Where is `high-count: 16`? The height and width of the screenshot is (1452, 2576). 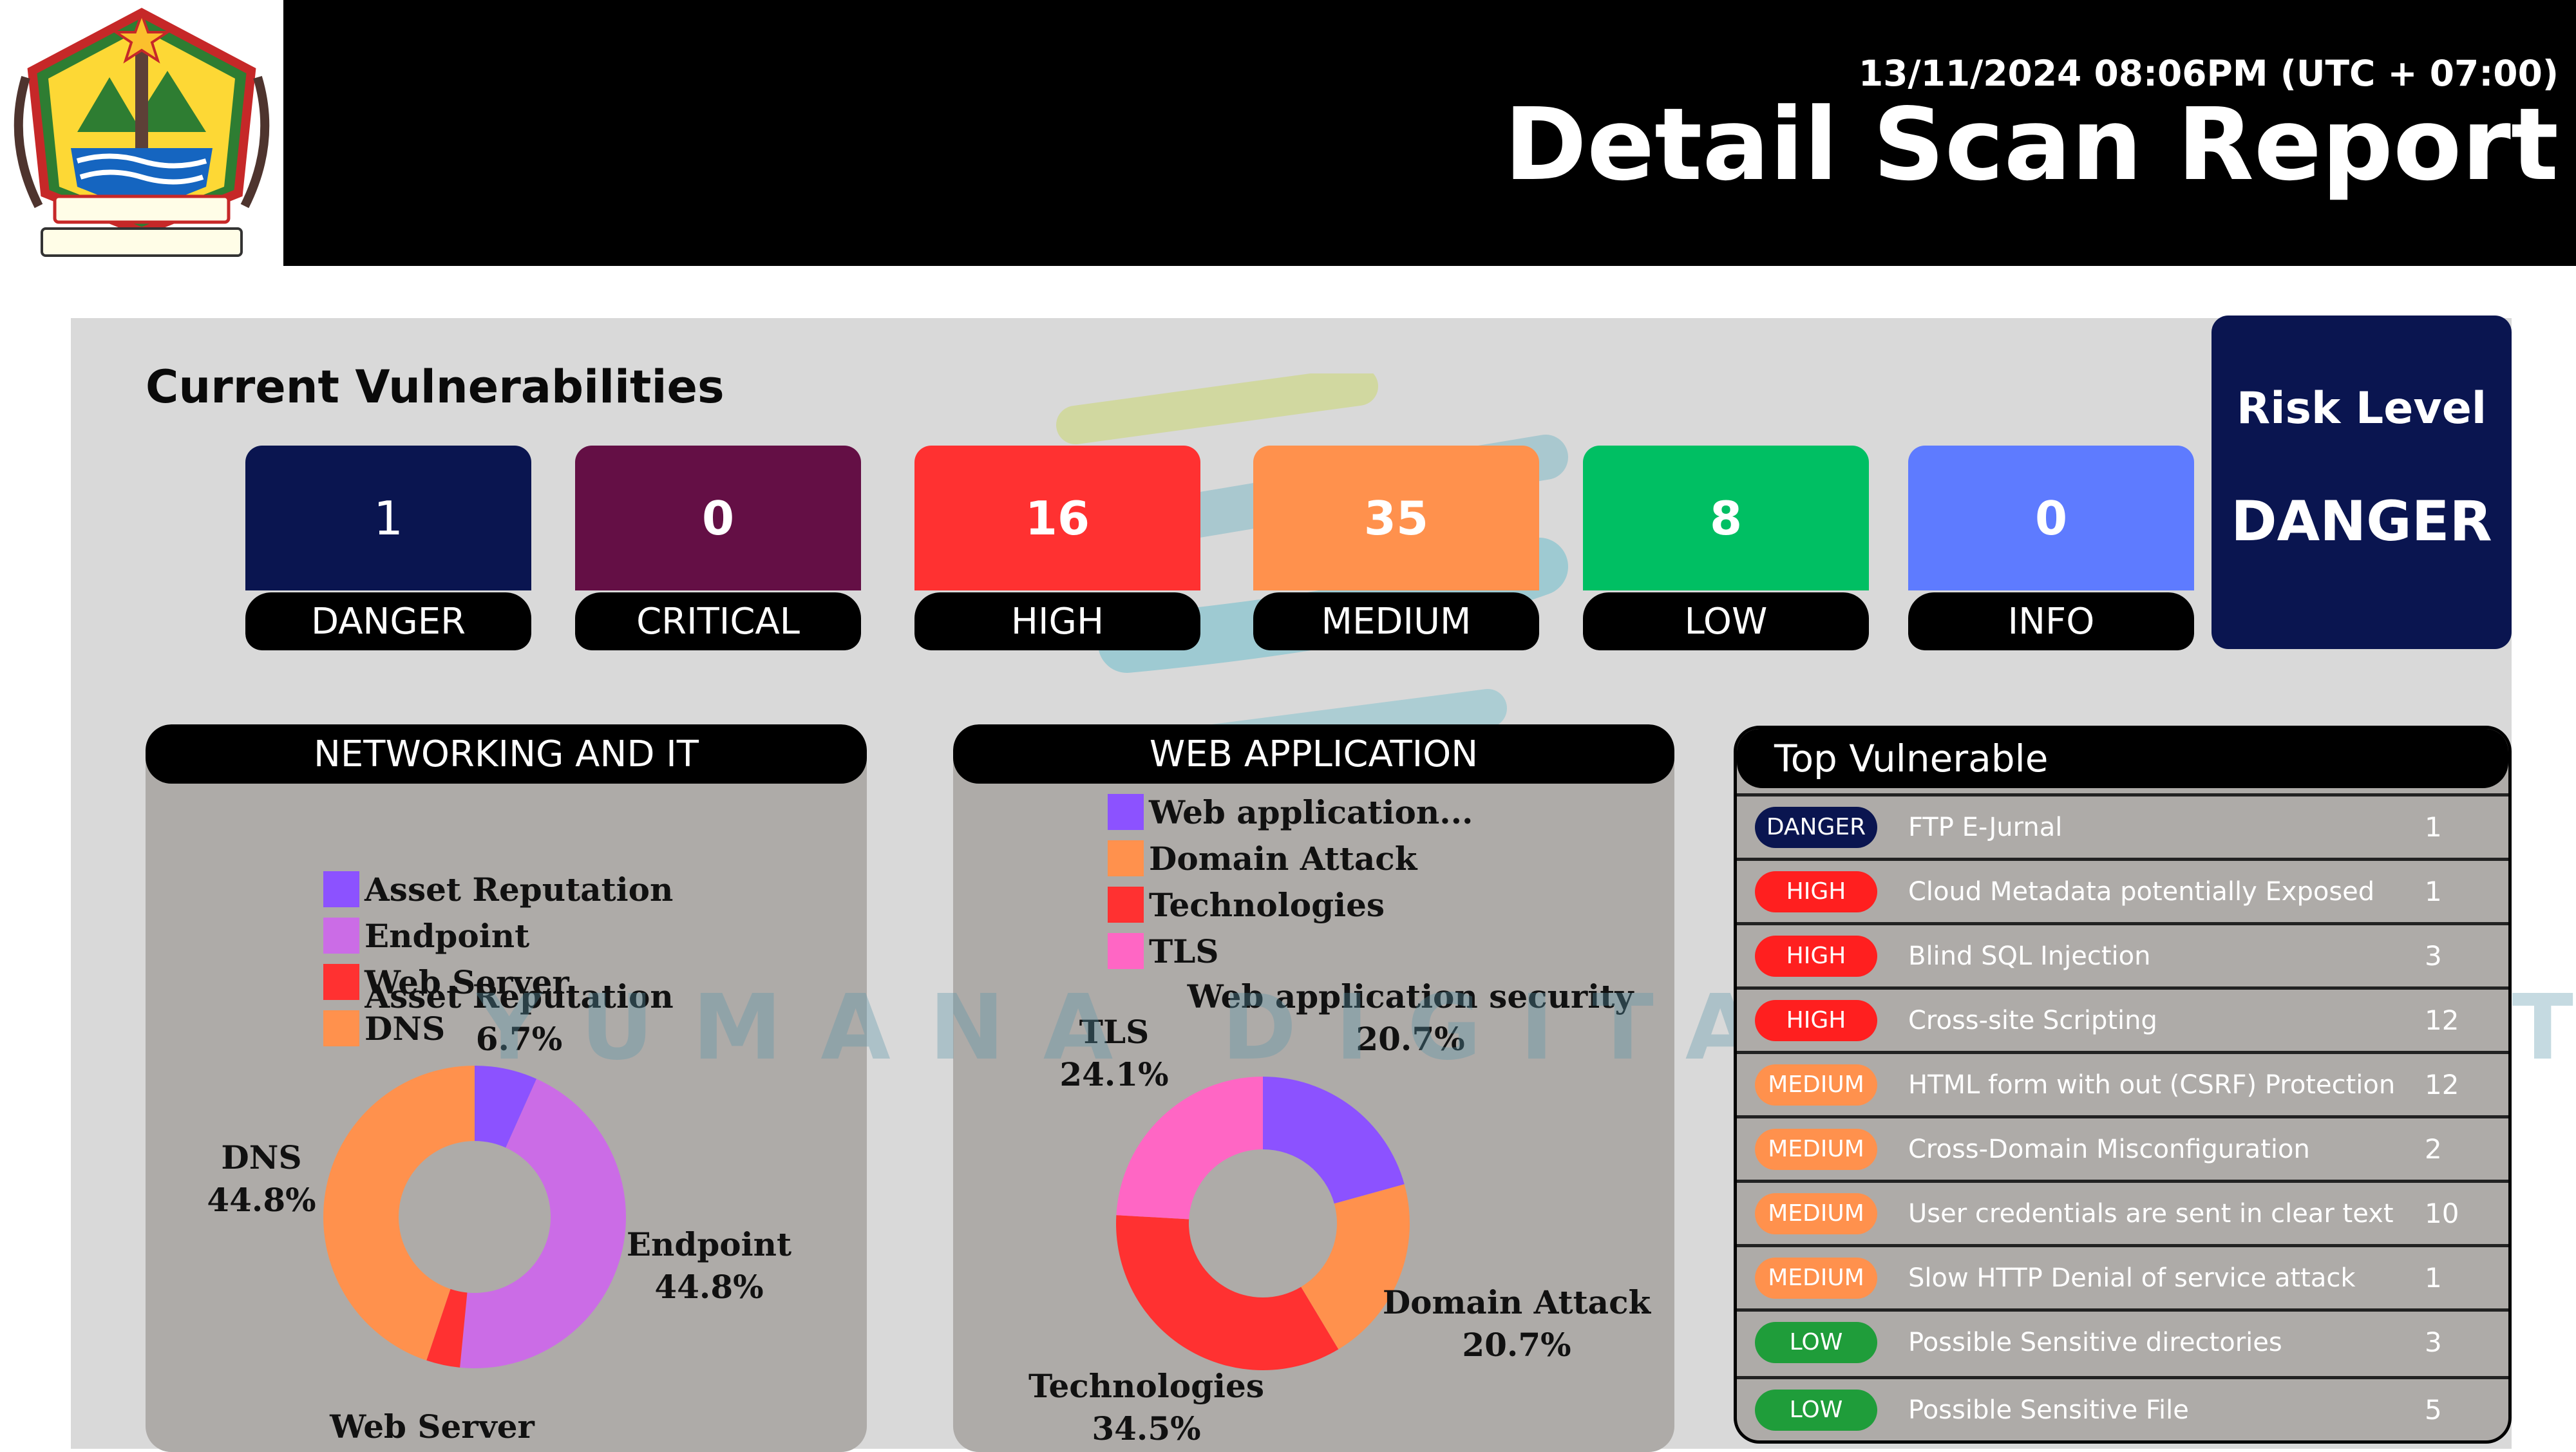 high-count: 16 is located at coordinates (1057, 518).